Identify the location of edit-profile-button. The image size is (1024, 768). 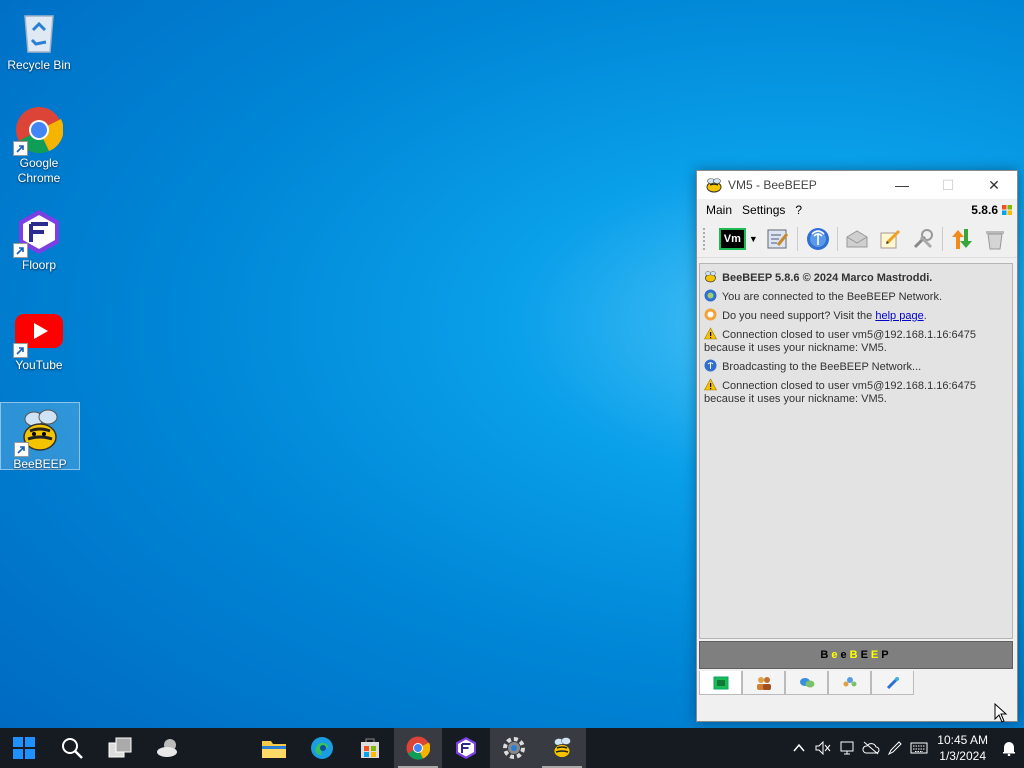
(778, 239).